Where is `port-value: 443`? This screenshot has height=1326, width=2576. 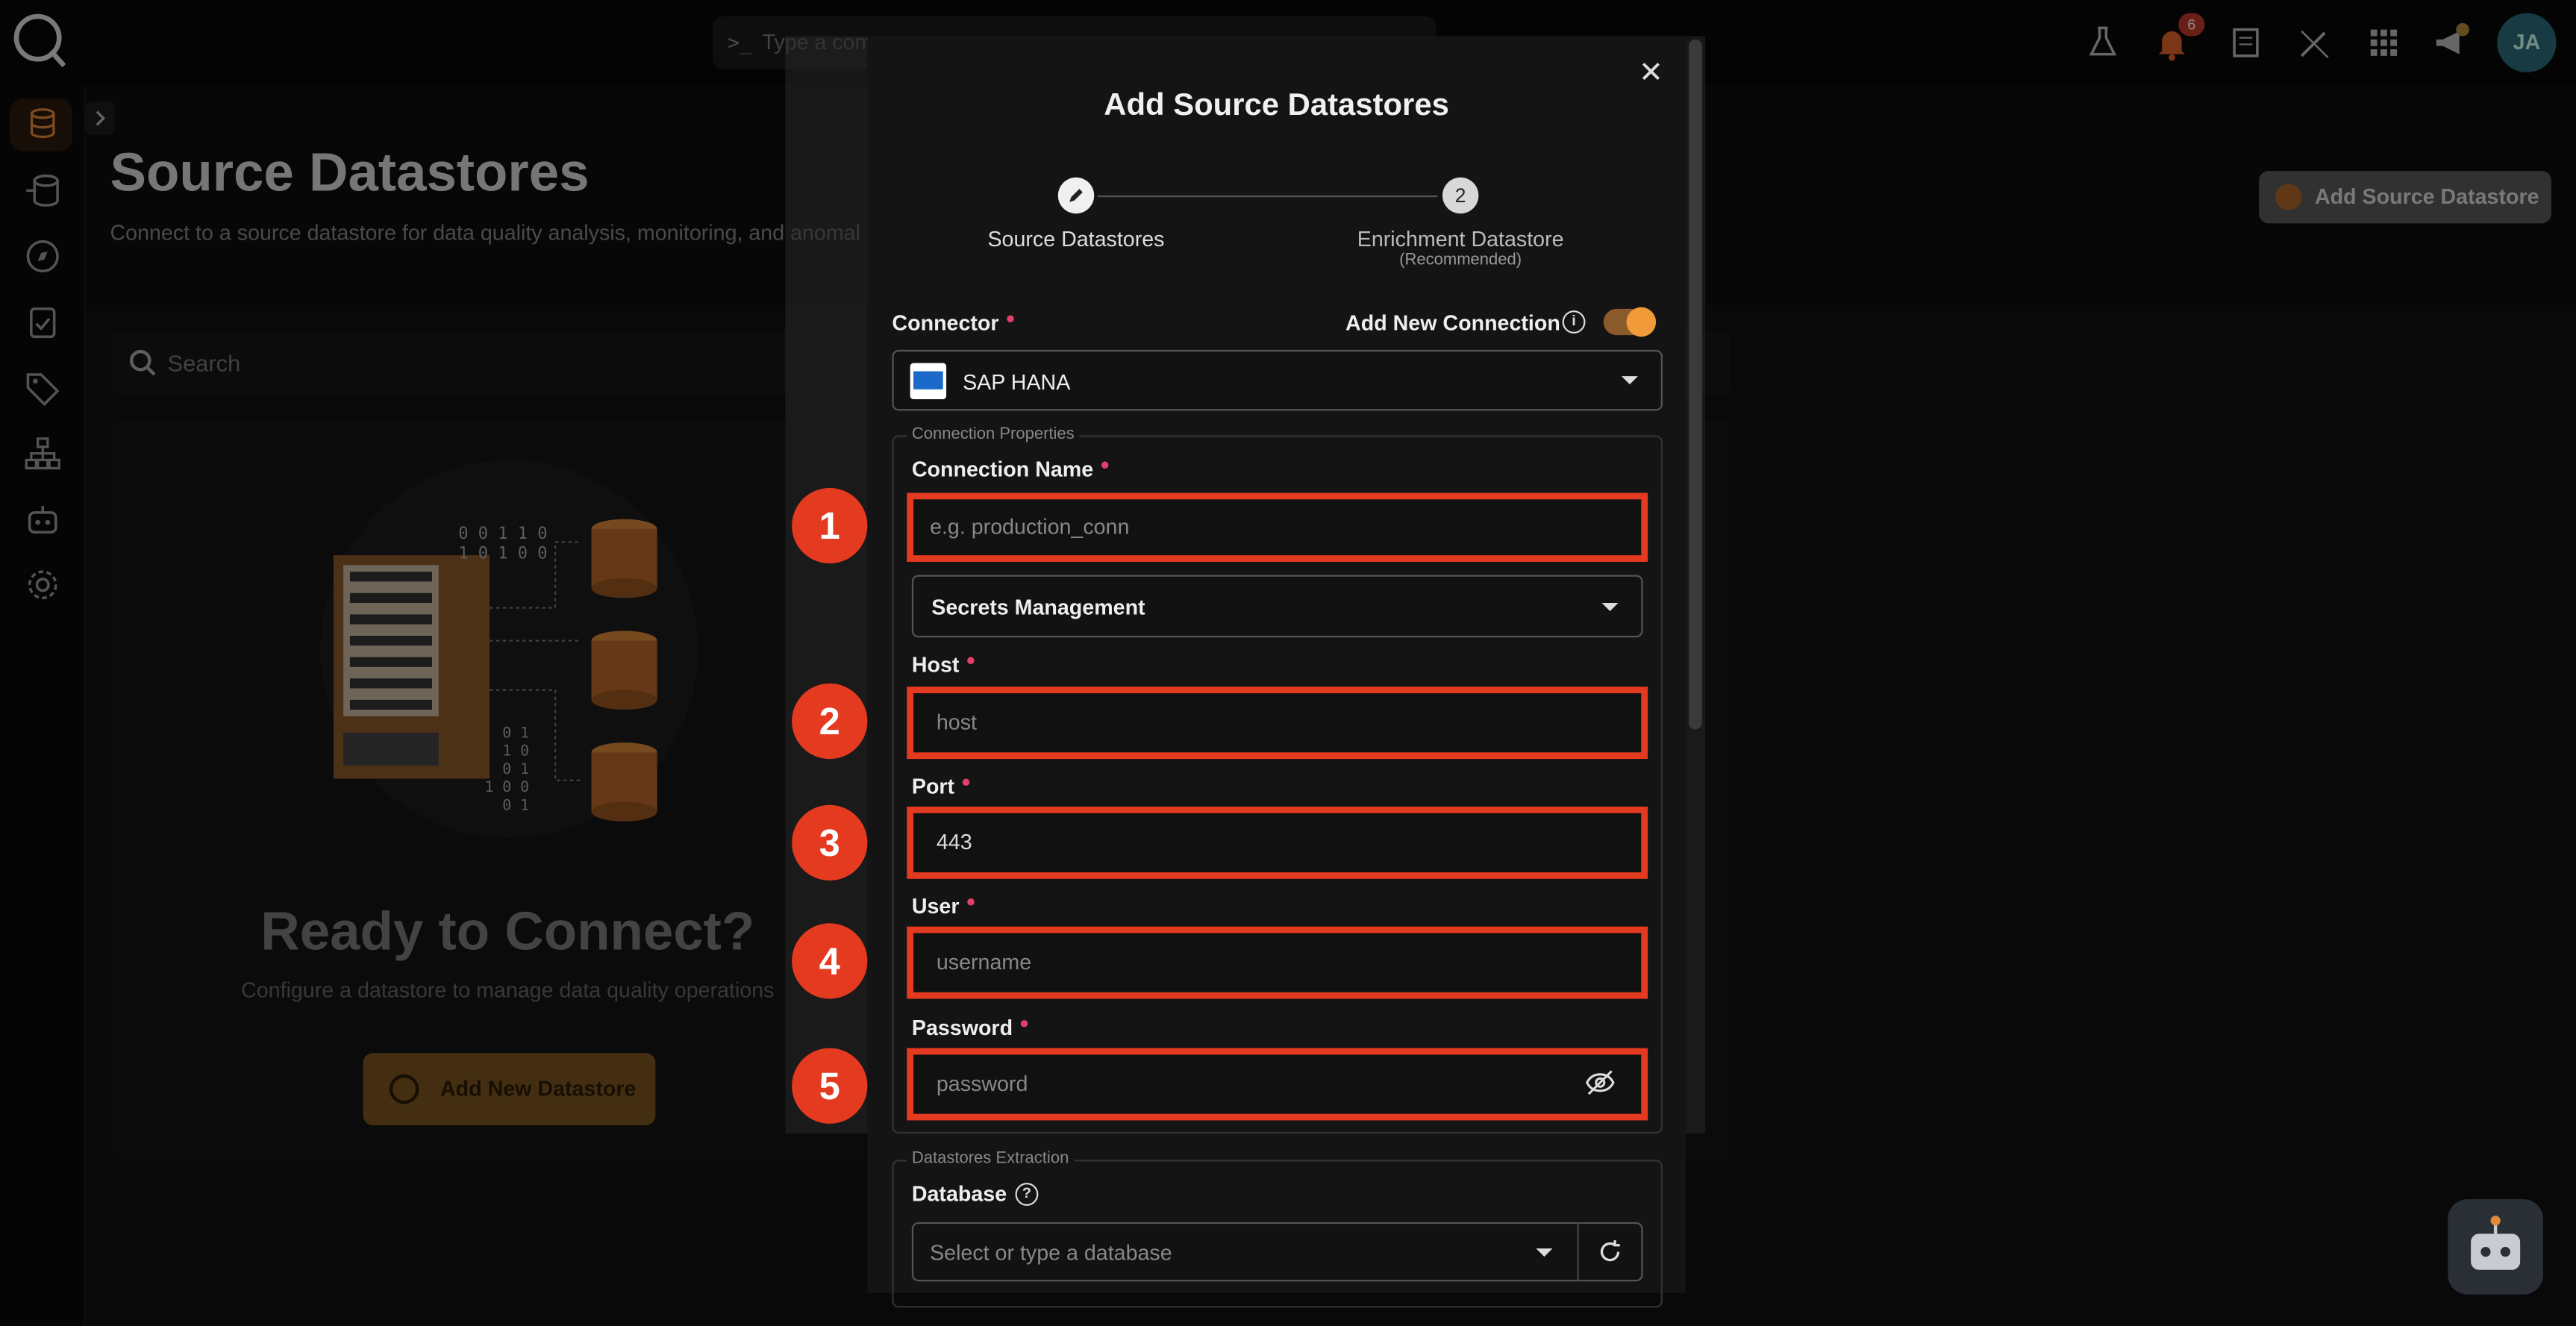
port-value: 443 is located at coordinates (954, 841).